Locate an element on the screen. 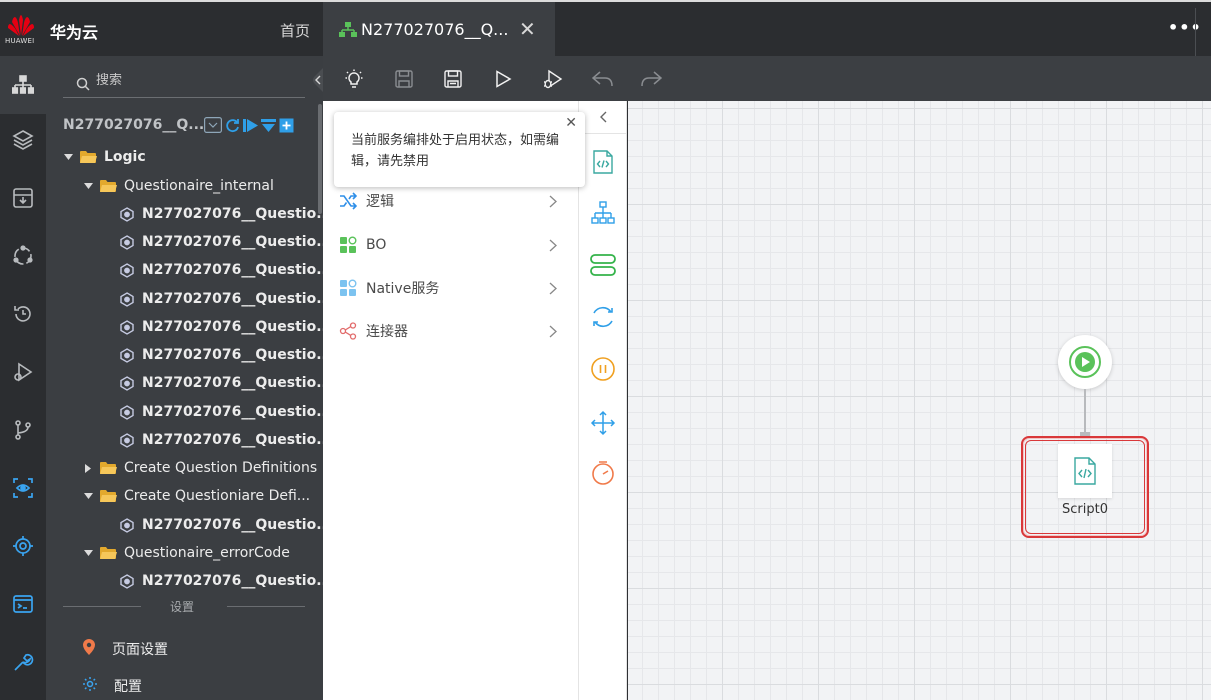 The image size is (1211, 700). wrench-icon is located at coordinates (23, 662).